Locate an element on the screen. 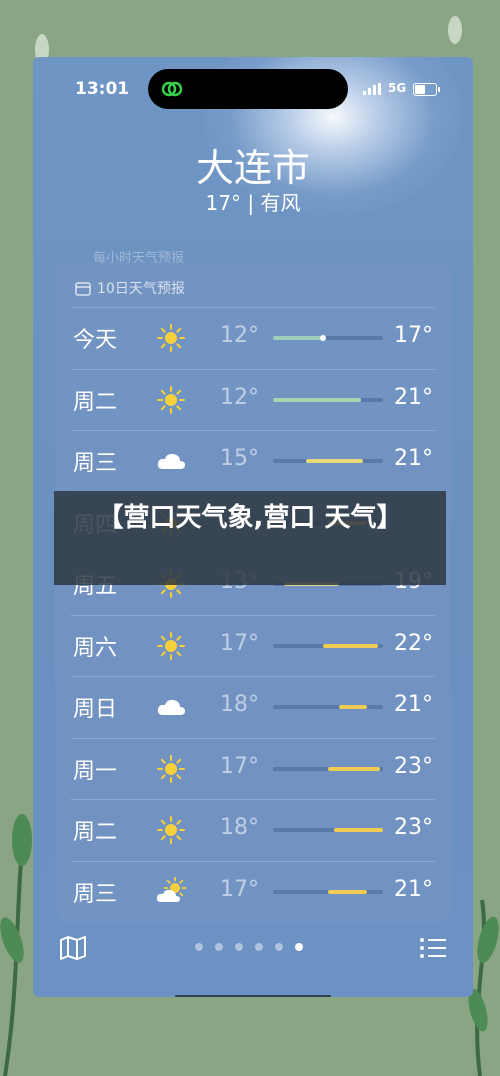  home-indicator is located at coordinates (253, 996).